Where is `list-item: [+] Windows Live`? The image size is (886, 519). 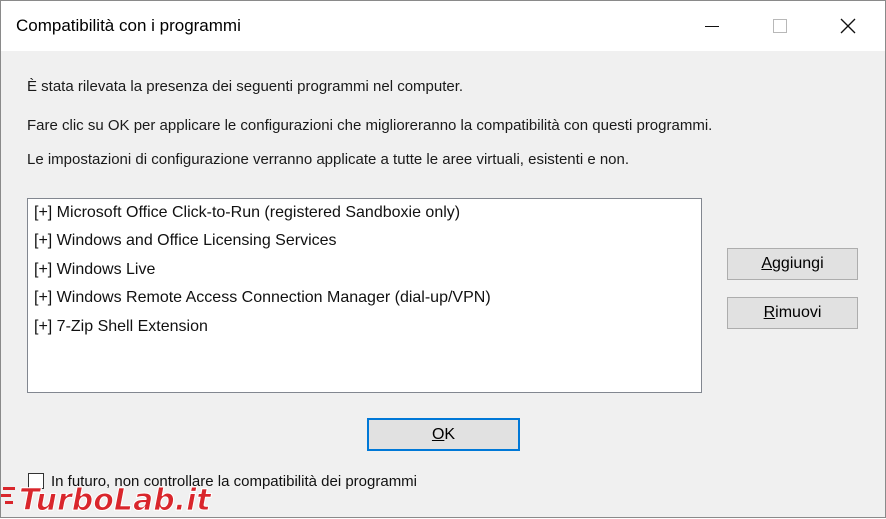 list-item: [+] Windows Live is located at coordinates (94, 270).